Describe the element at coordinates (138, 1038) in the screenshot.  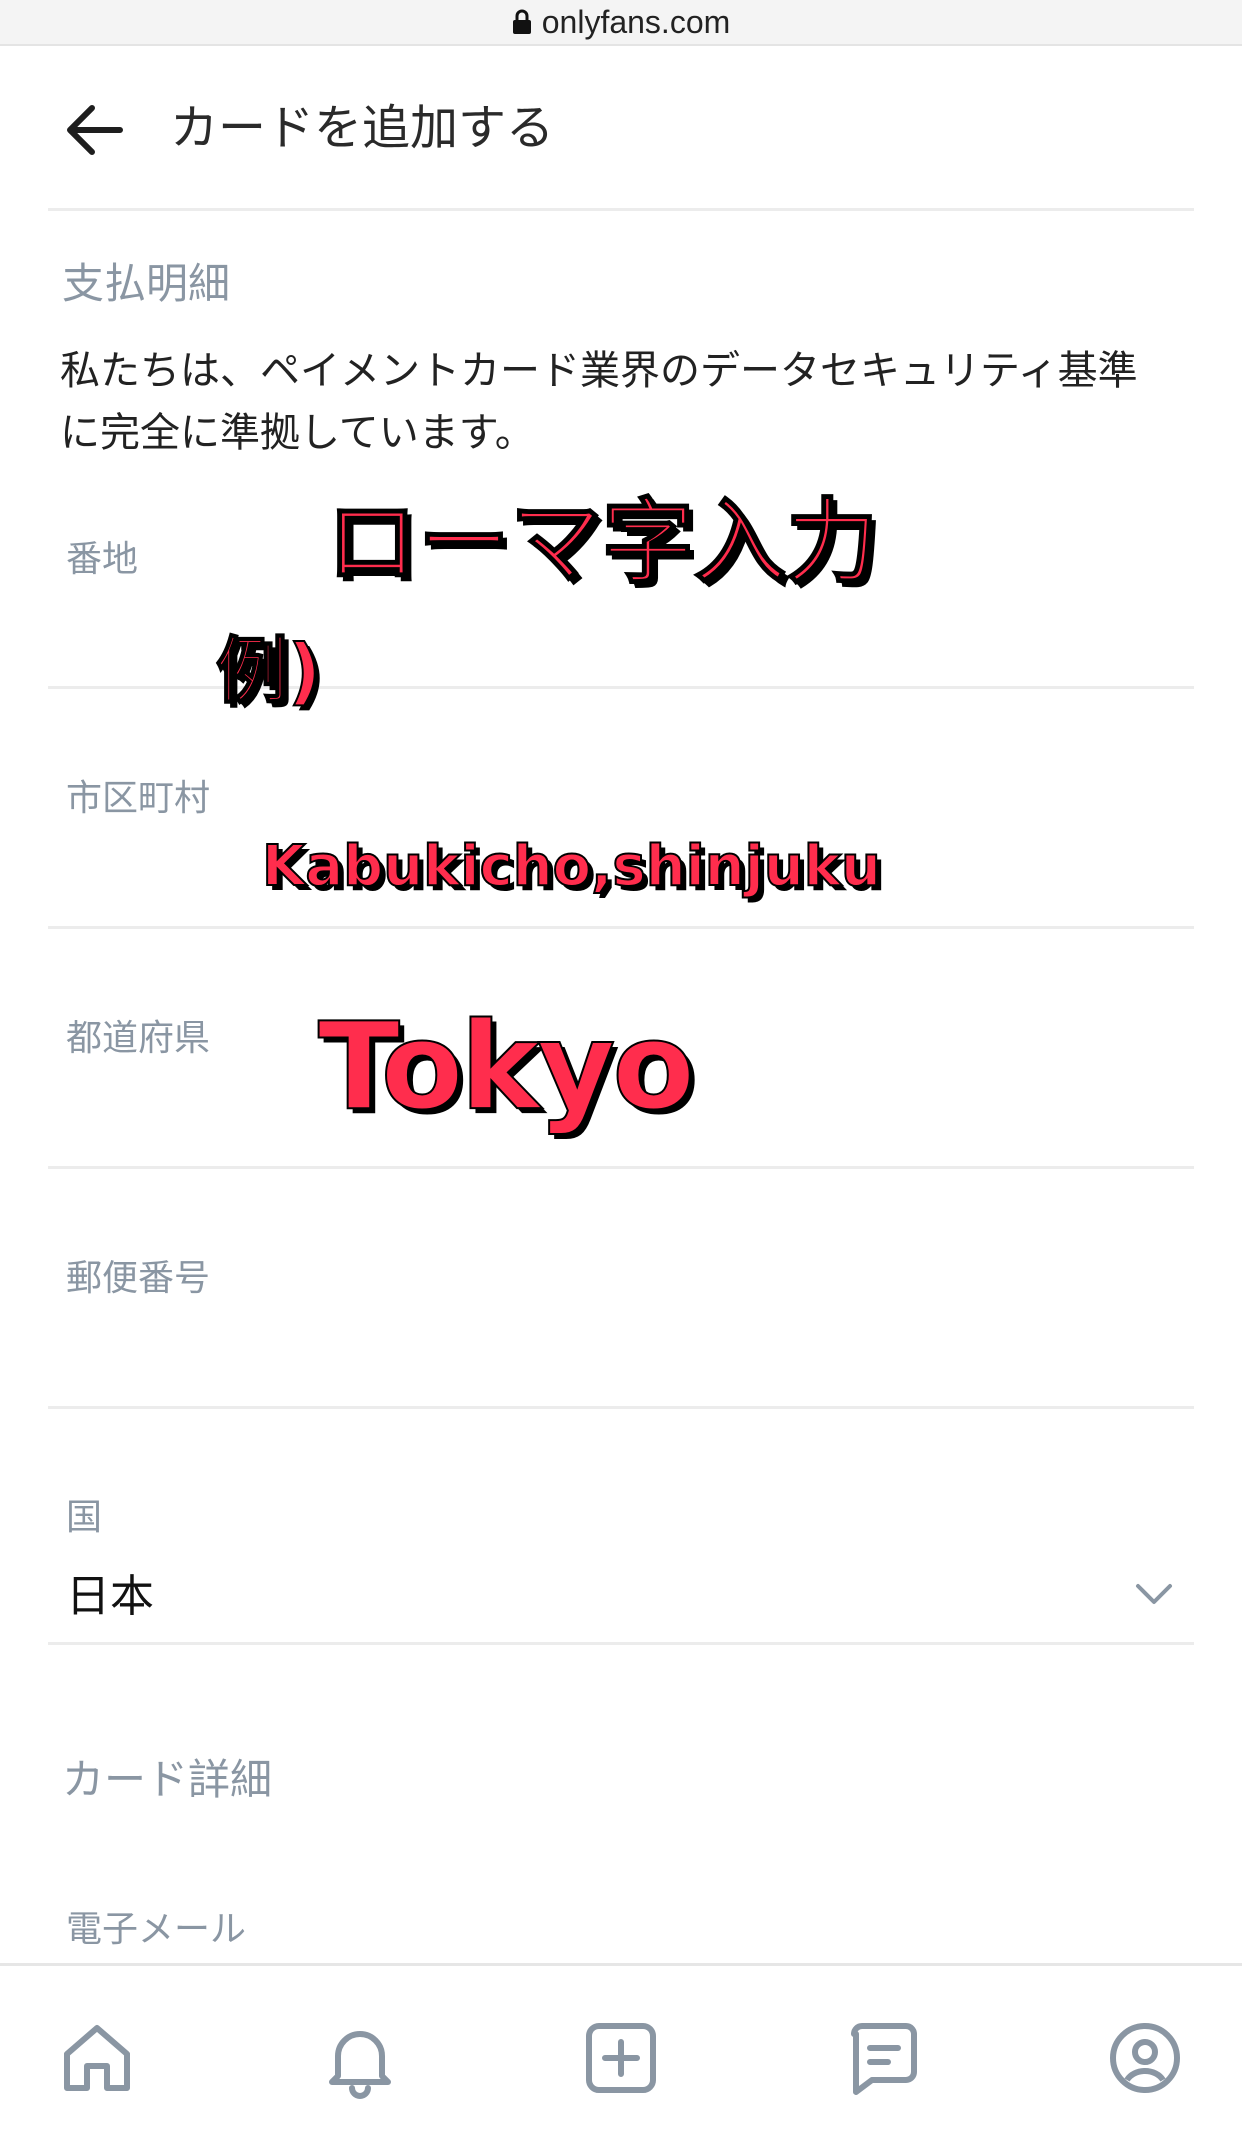
I see `state-label: 都道府県` at that location.